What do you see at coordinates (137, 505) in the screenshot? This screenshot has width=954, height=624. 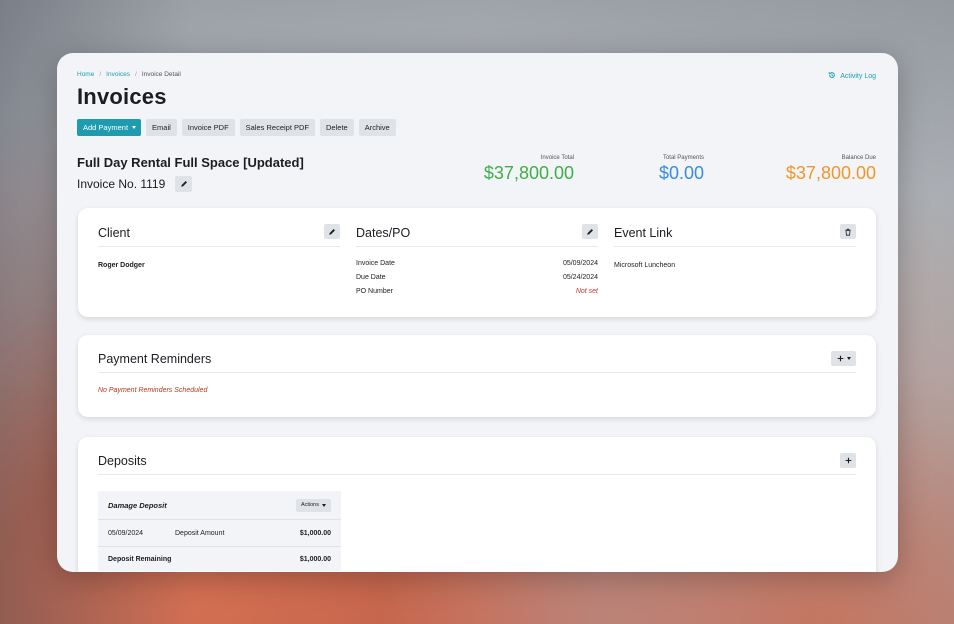 I see `deposit-item-title: Damage Deposit` at bounding box center [137, 505].